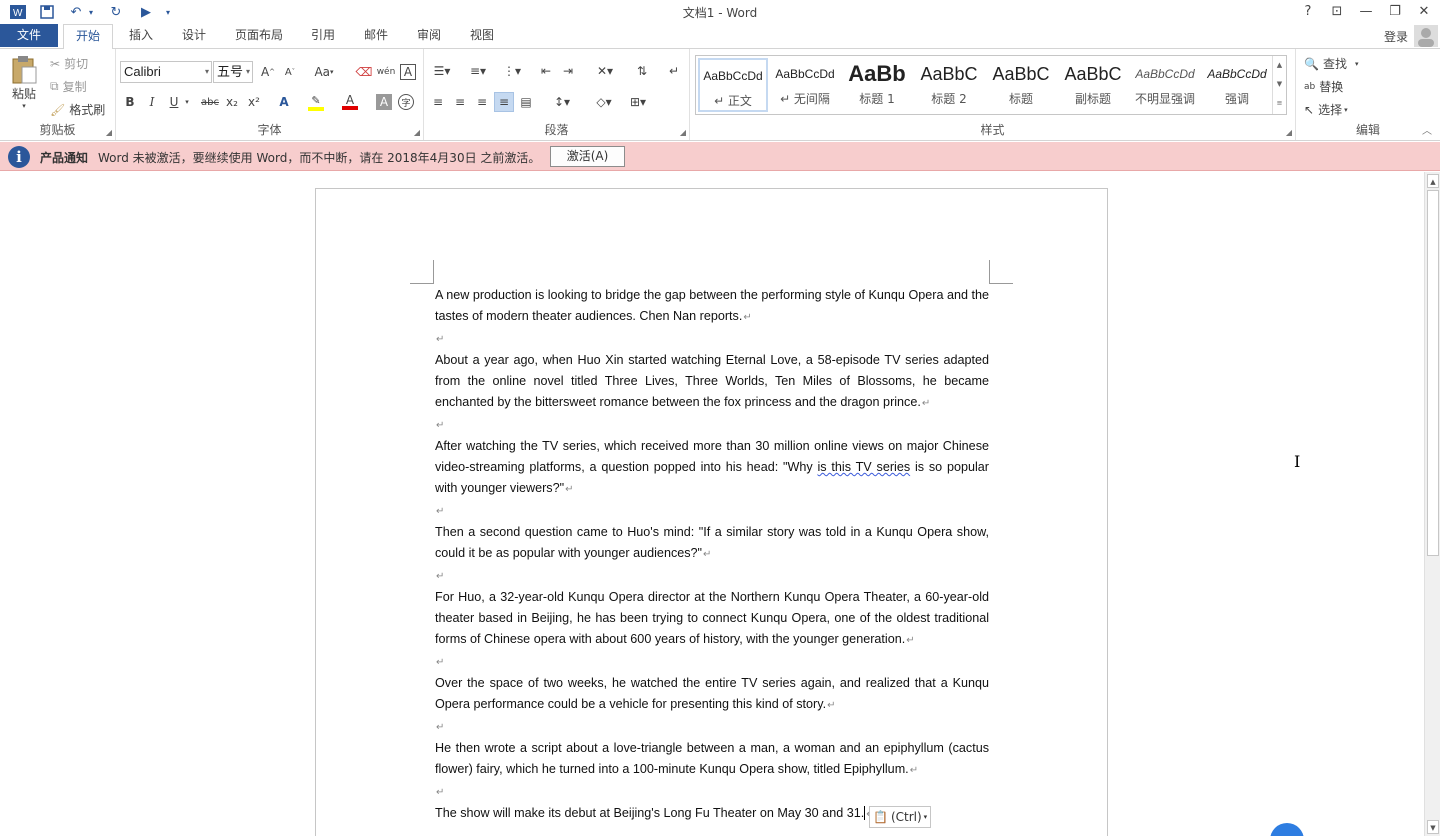  I want to click on multilevel-list-icon: ⋮▾, so click(512, 71).